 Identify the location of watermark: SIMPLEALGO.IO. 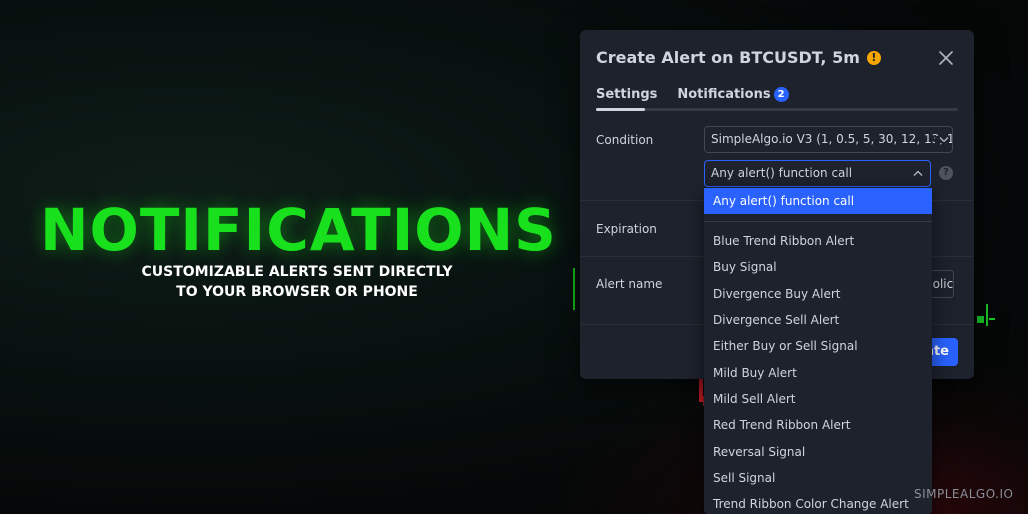
(964, 494).